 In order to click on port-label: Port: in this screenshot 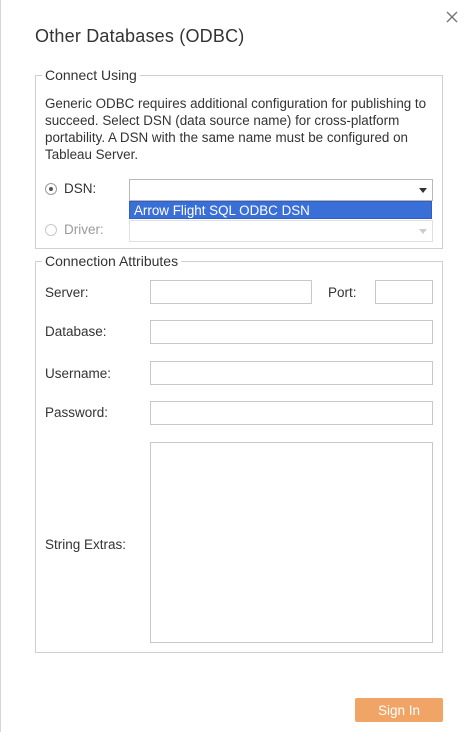, I will do `click(342, 292)`.